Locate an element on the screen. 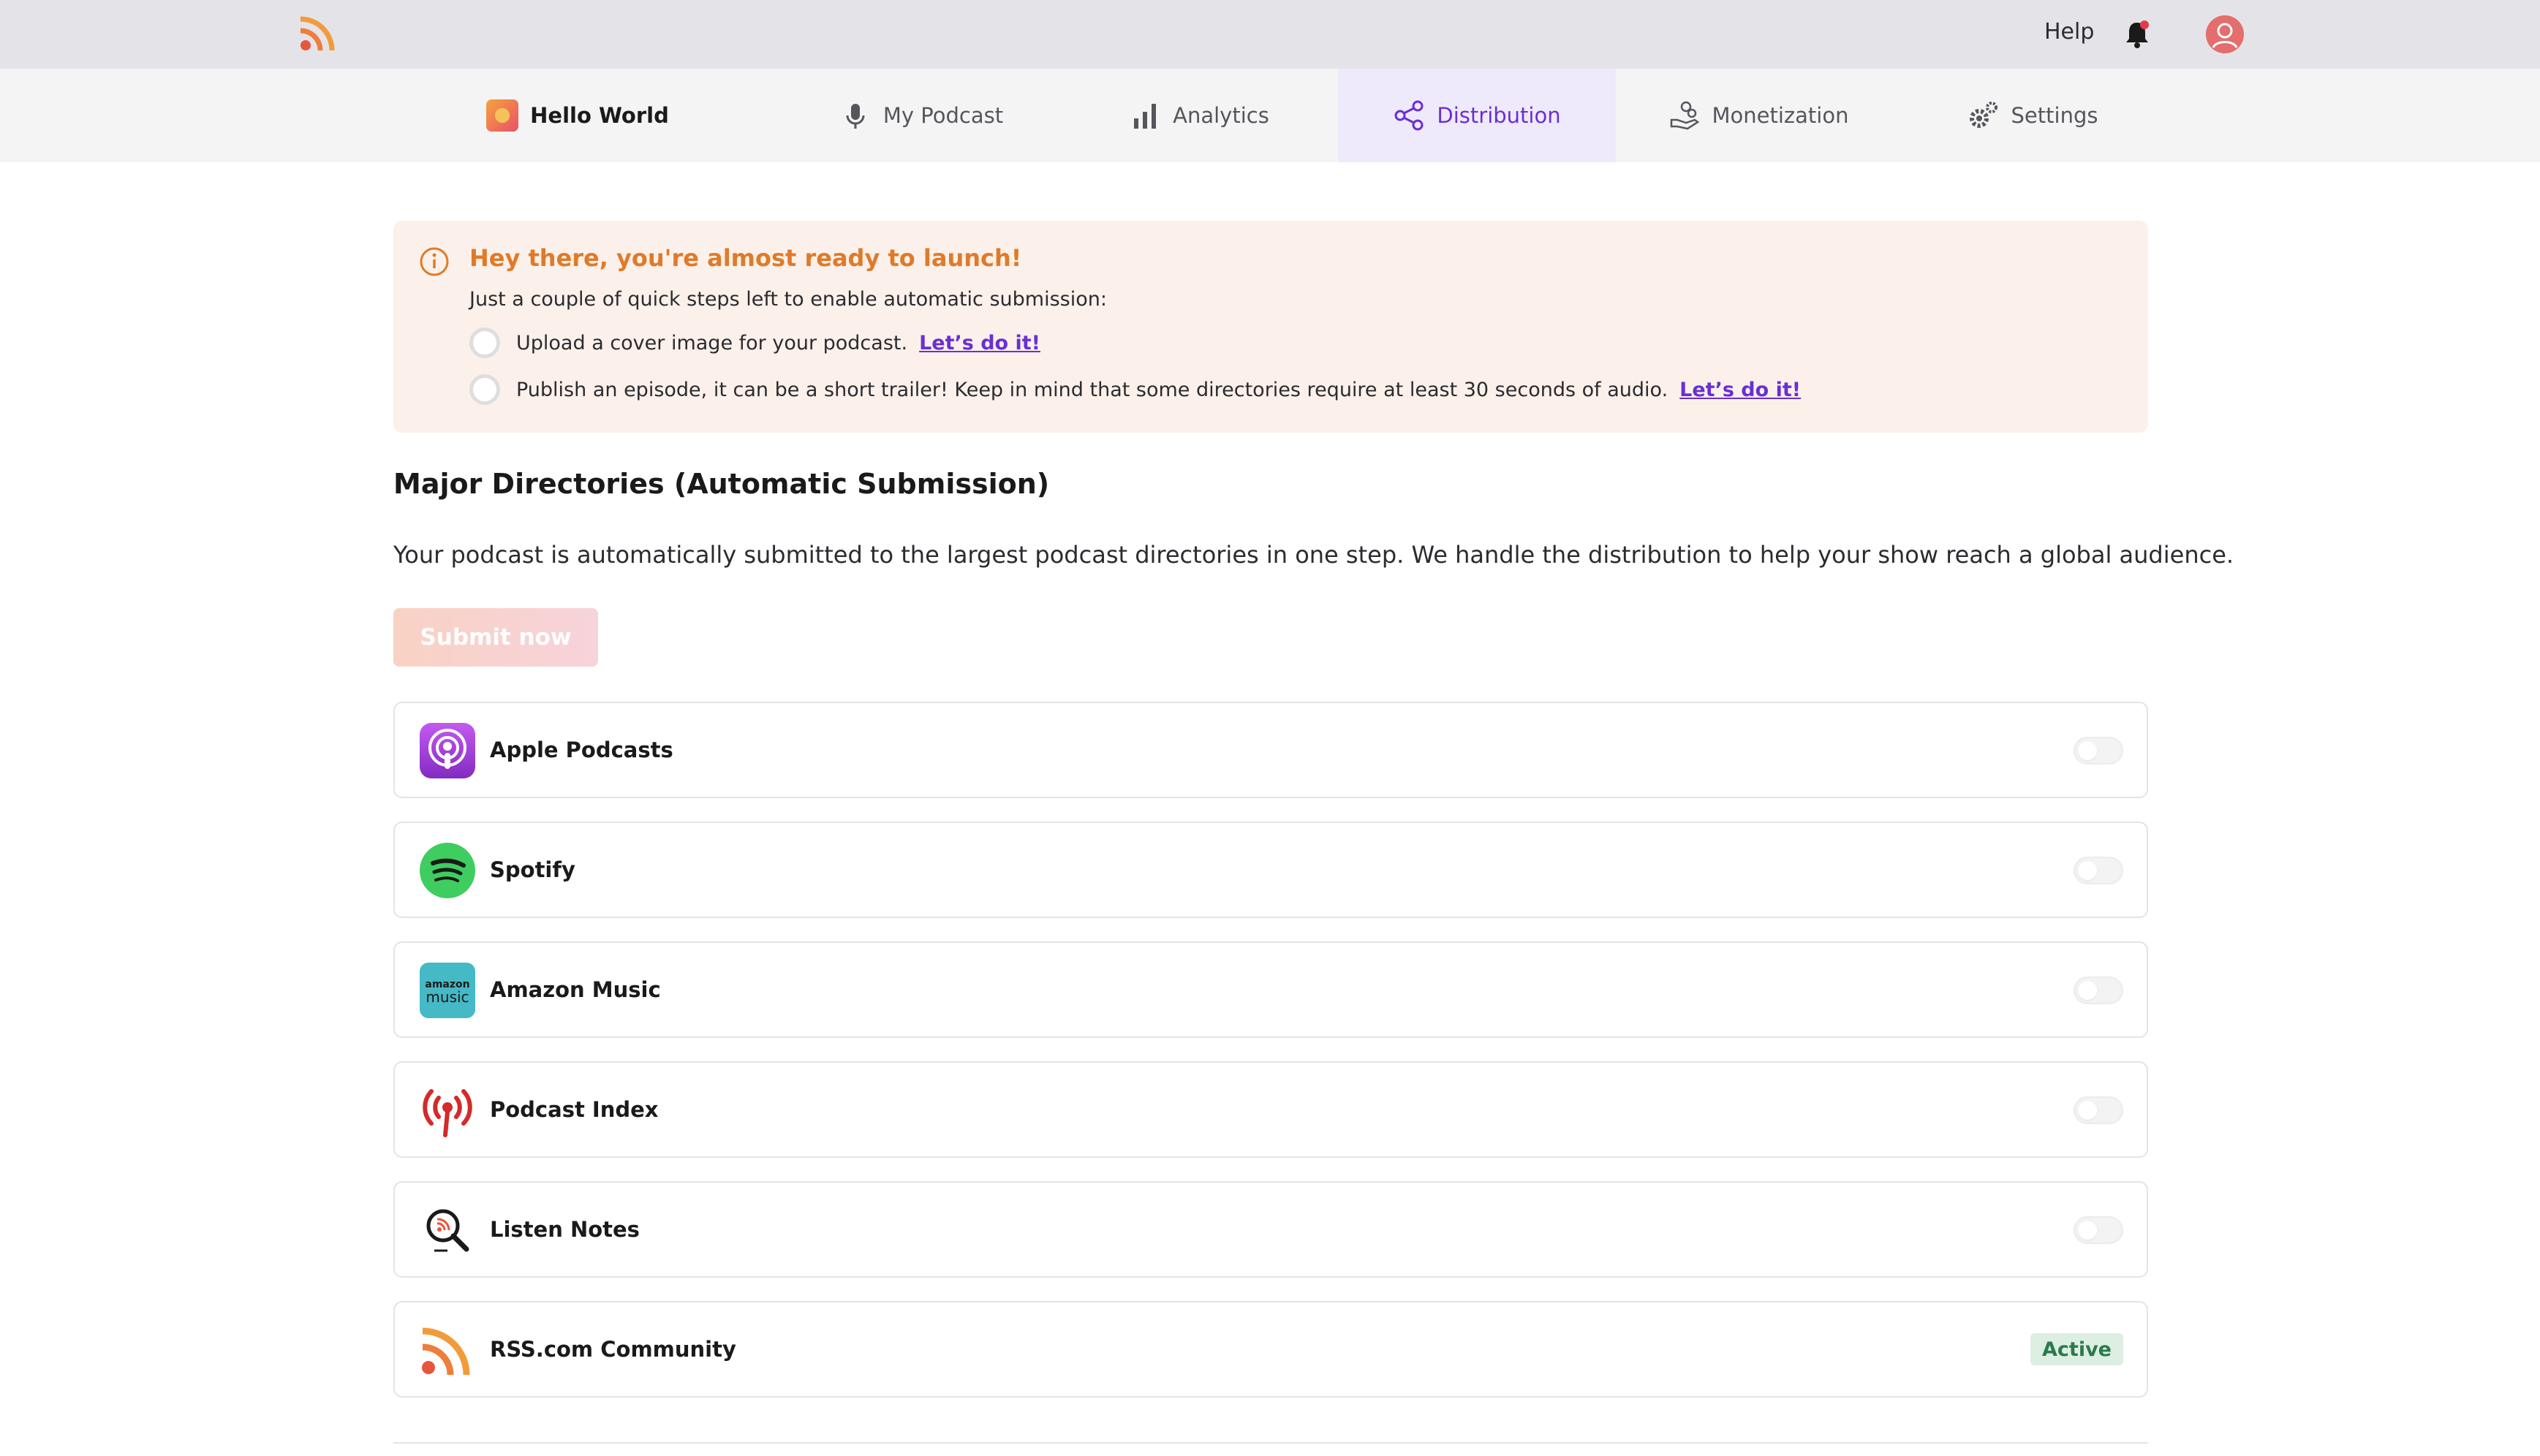 This screenshot has height=1456, width=2540. share-icon is located at coordinates (1409, 115).